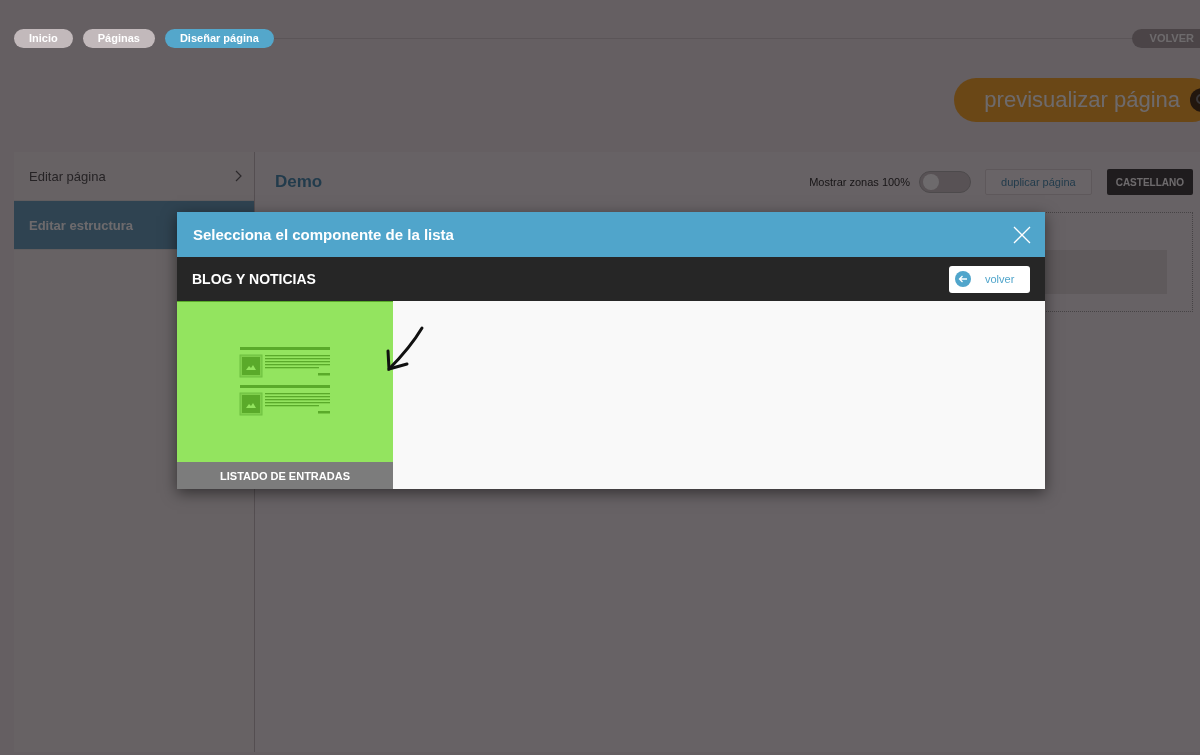 Image resolution: width=1200 pixels, height=755 pixels. I want to click on modal-title: Selecciona el componente de la lista, so click(323, 234).